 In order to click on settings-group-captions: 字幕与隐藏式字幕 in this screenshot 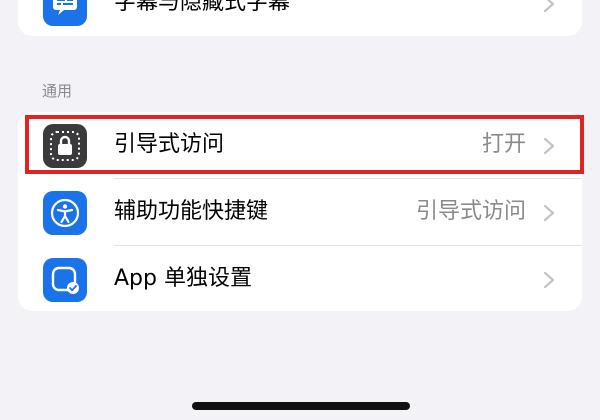, I will do `click(300, 18)`.